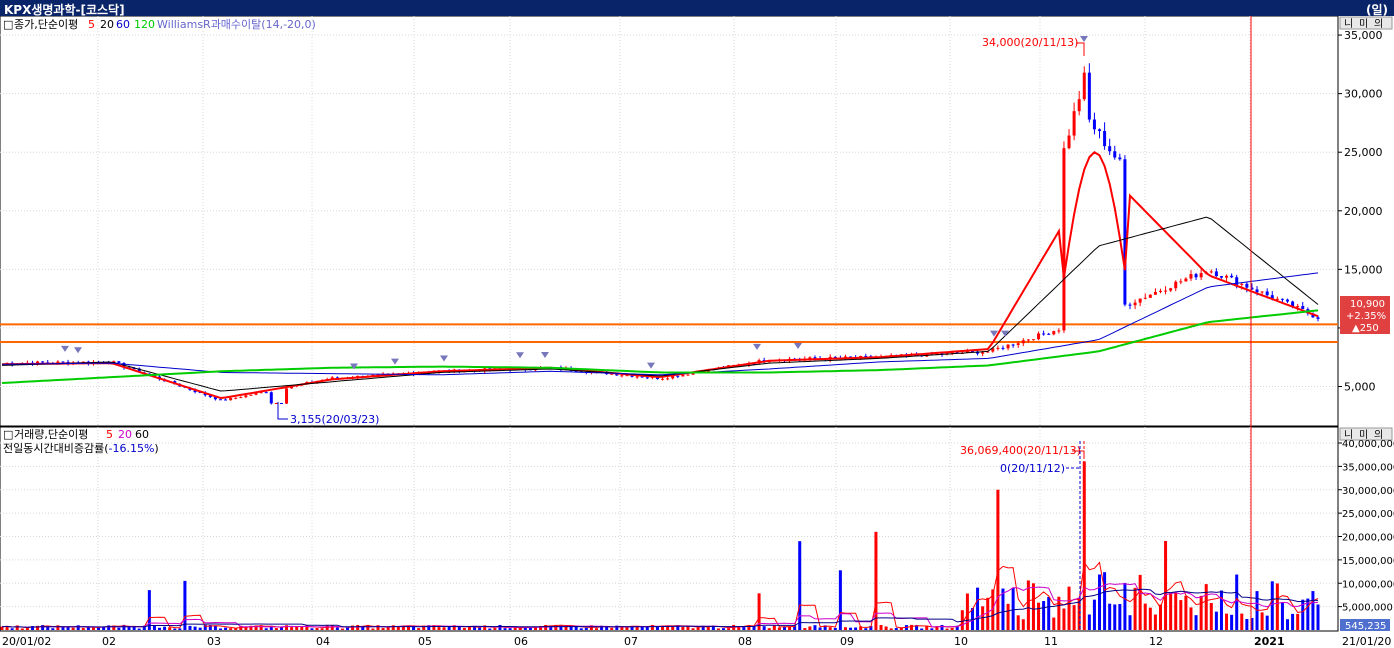 The width and height of the screenshot is (1394, 648). What do you see at coordinates (697, 8) in the screenshot?
I see `window-titlebar: KPX생명과학-[코스닥] (일)` at bounding box center [697, 8].